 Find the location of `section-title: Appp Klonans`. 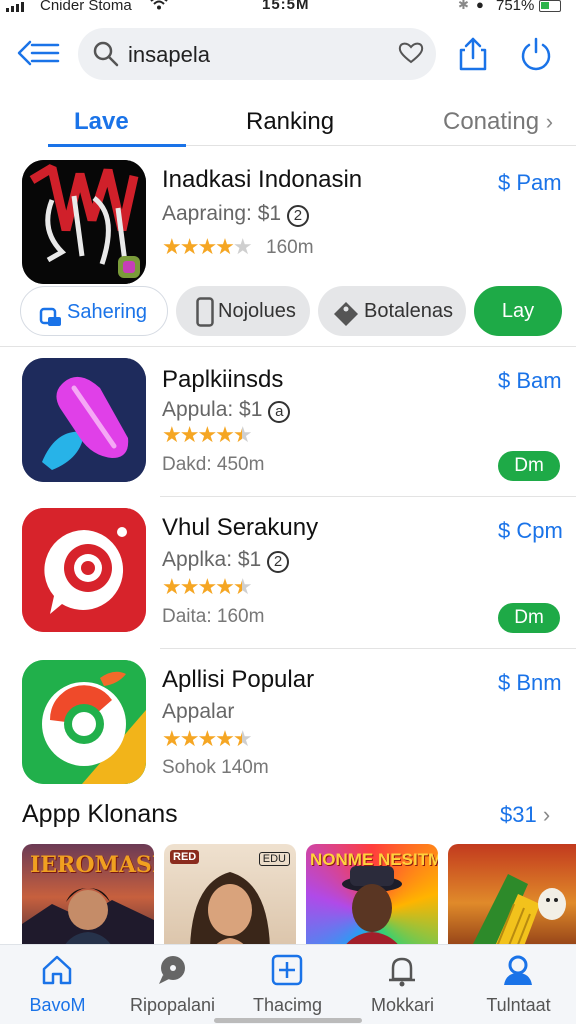

section-title: Appp Klonans is located at coordinates (100, 814).